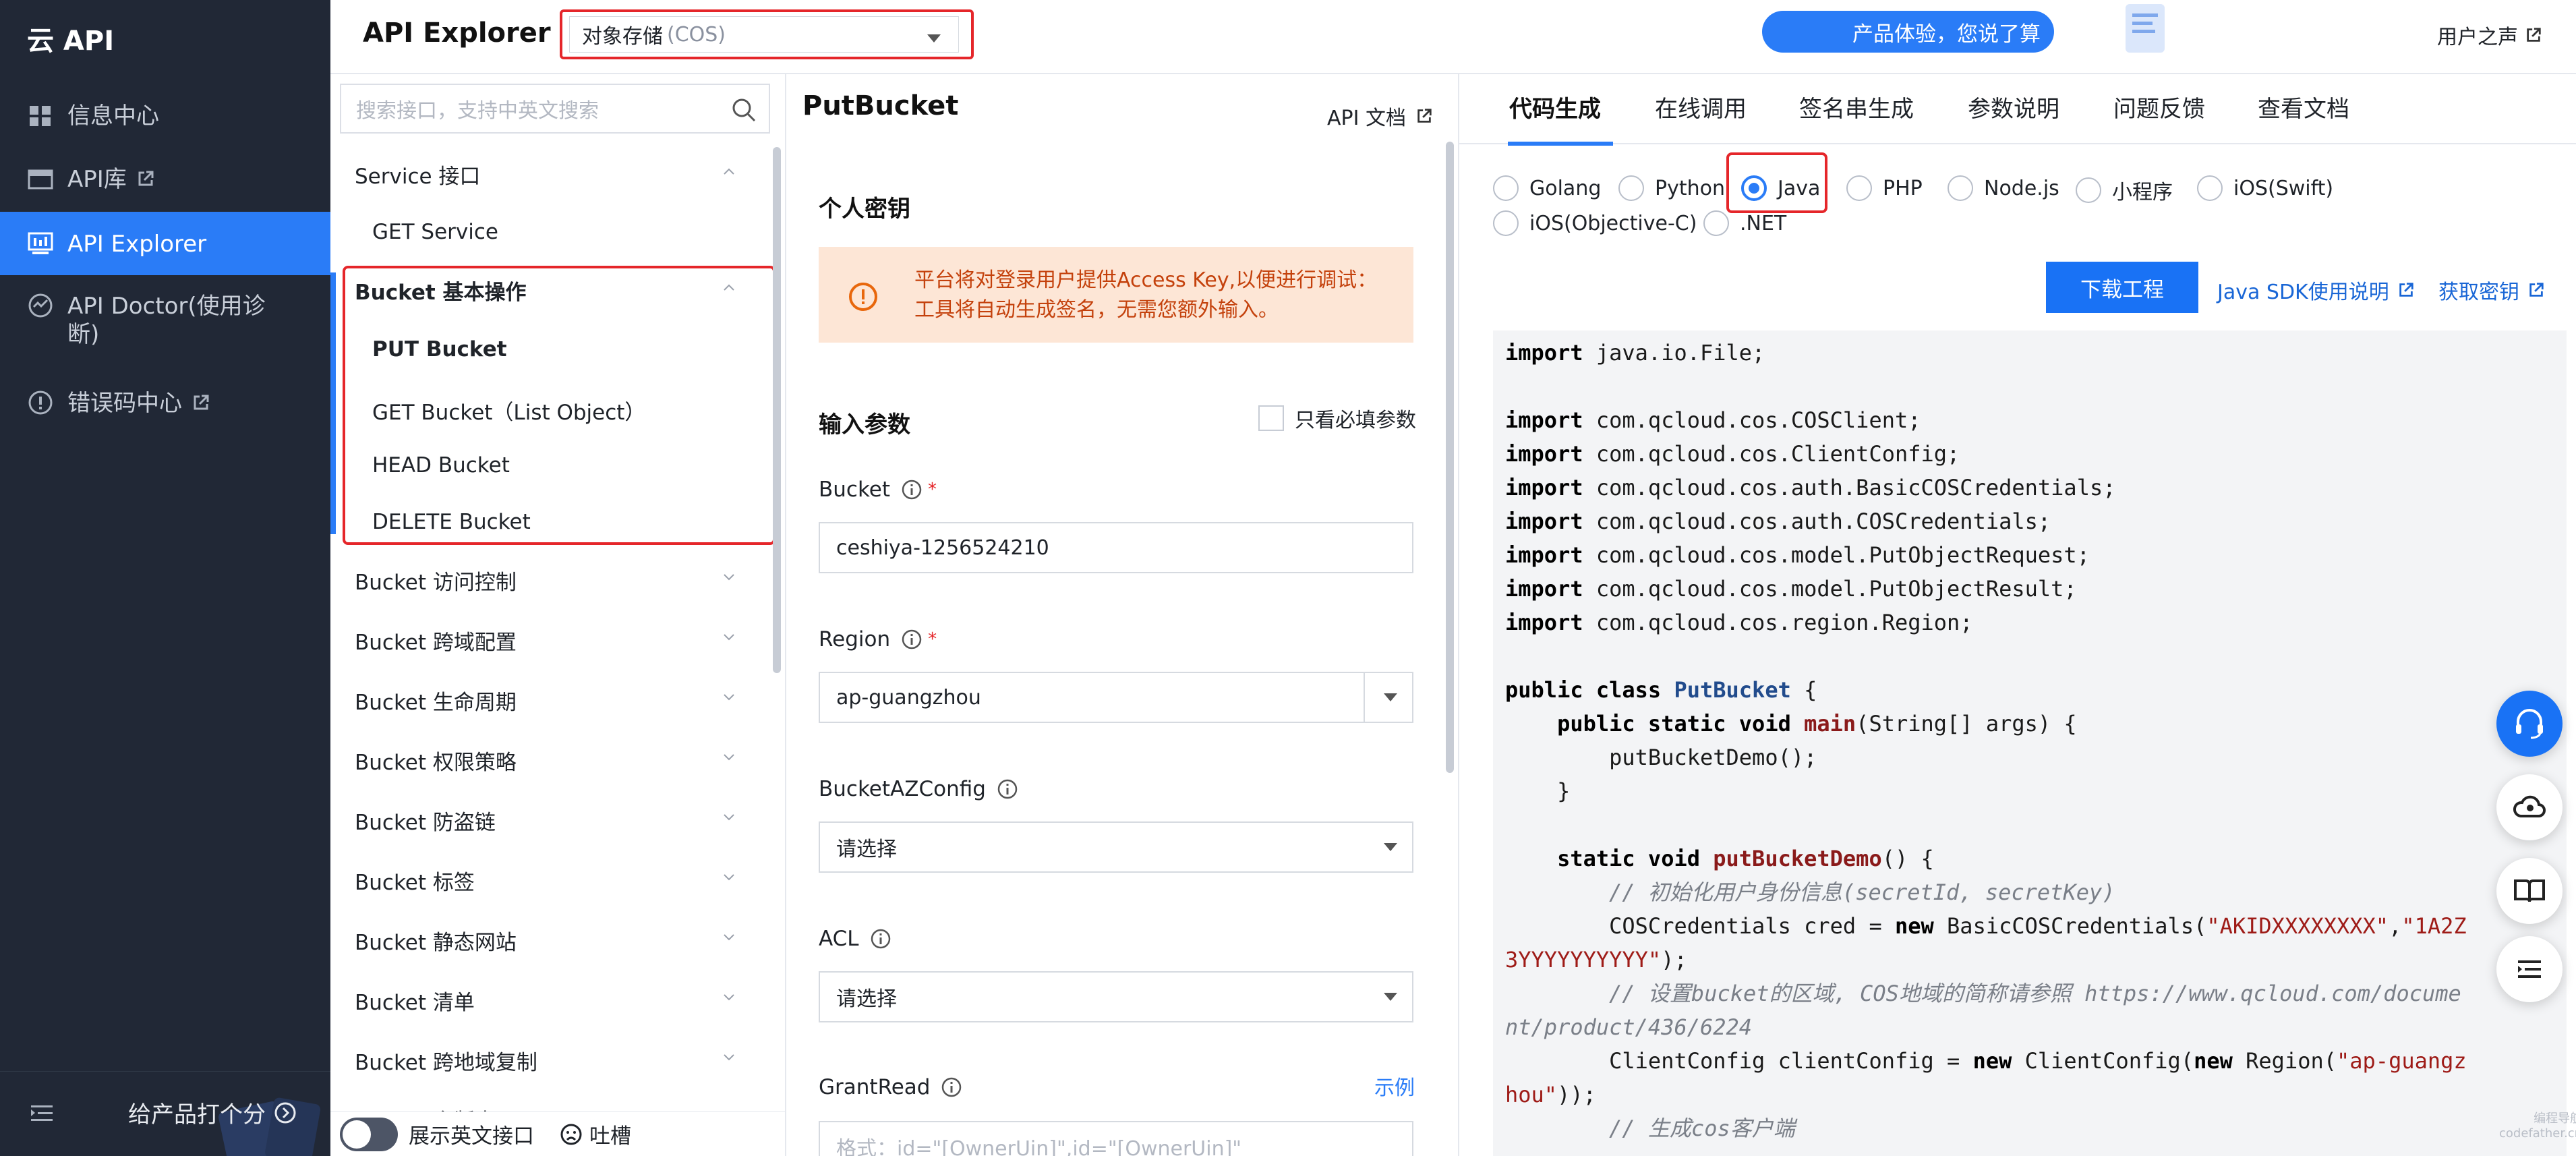 The image size is (2576, 1156). What do you see at coordinates (1450, 457) in the screenshot?
I see `form-scrollbar` at bounding box center [1450, 457].